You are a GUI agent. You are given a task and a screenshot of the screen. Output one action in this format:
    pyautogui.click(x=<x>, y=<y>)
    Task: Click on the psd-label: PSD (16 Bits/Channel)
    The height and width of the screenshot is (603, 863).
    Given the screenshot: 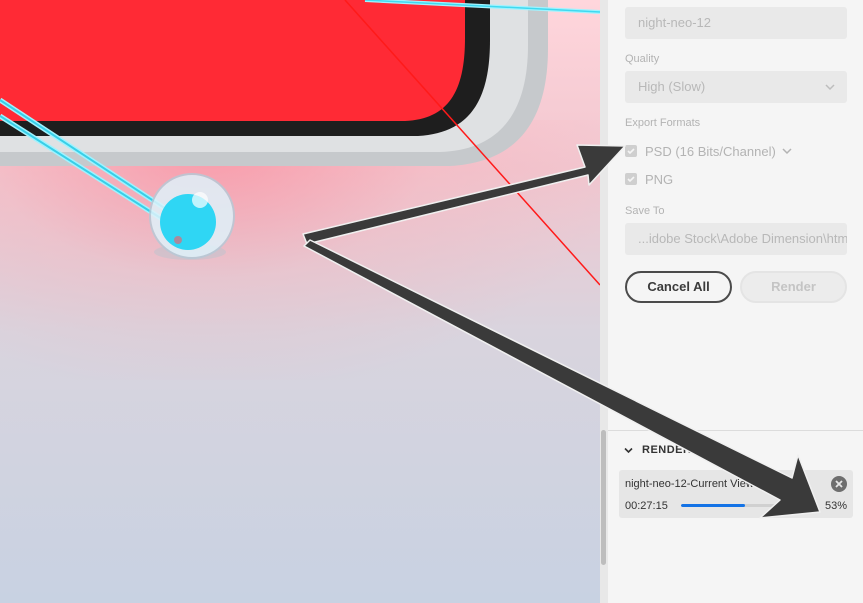 What is the action you would take?
    pyautogui.click(x=710, y=151)
    